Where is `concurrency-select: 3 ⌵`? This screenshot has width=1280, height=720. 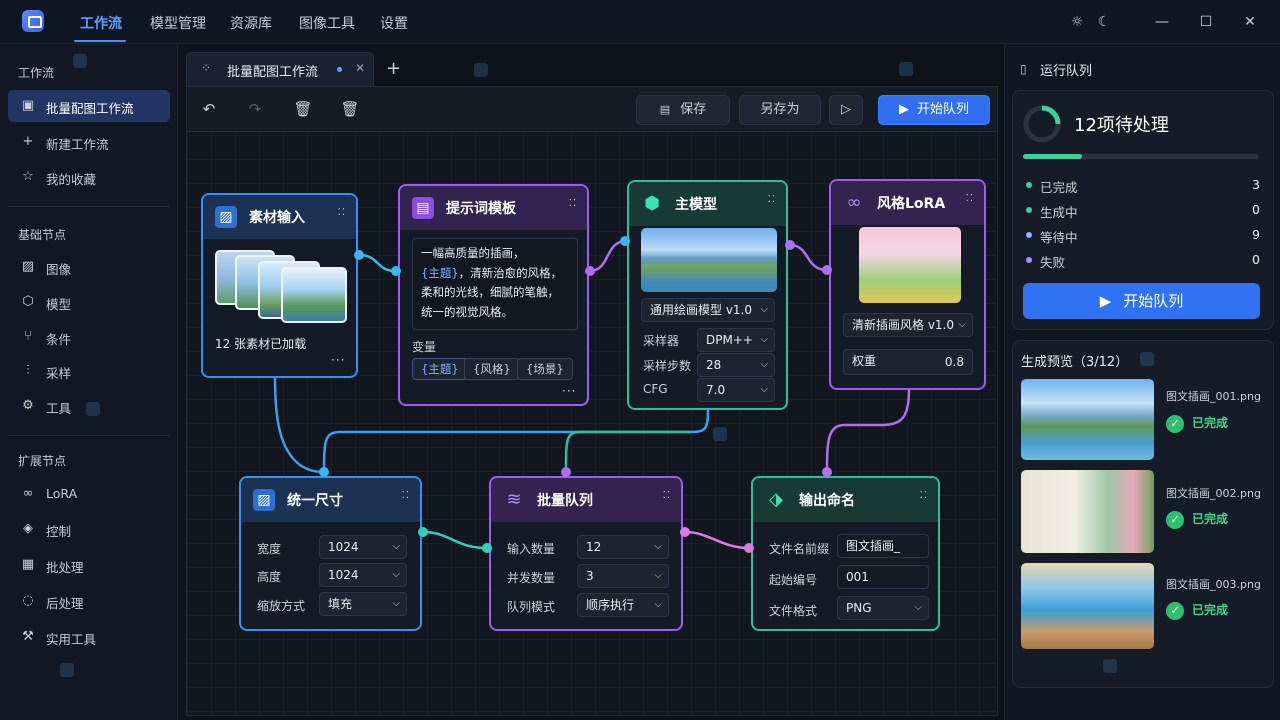 concurrency-select: 3 ⌵ is located at coordinates (623, 576).